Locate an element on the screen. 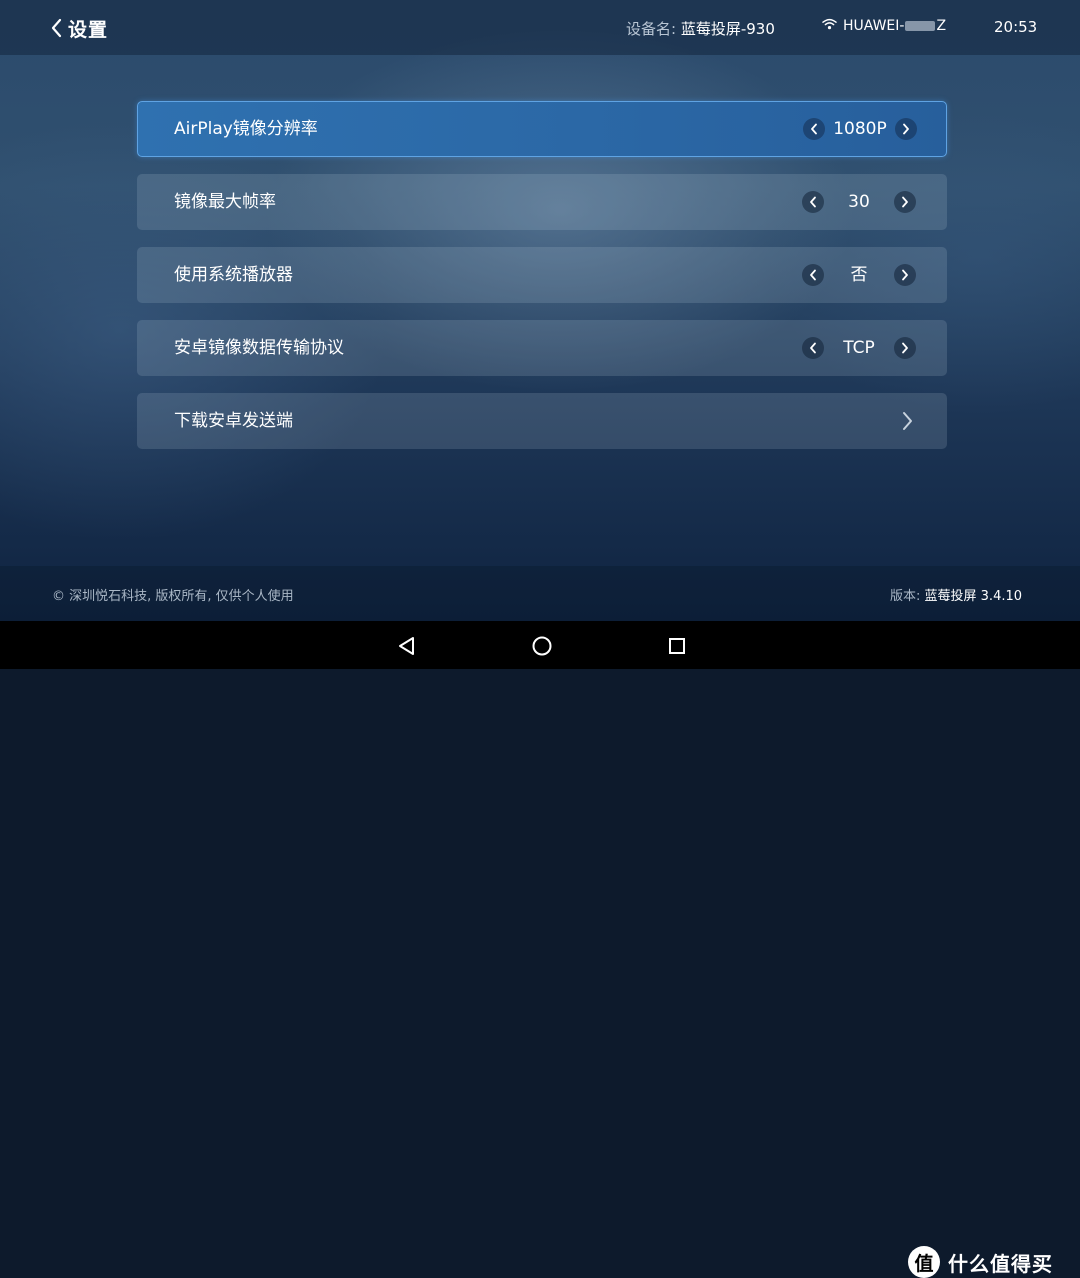 The width and height of the screenshot is (1080, 1278). setting-value: 1080P is located at coordinates (860, 129).